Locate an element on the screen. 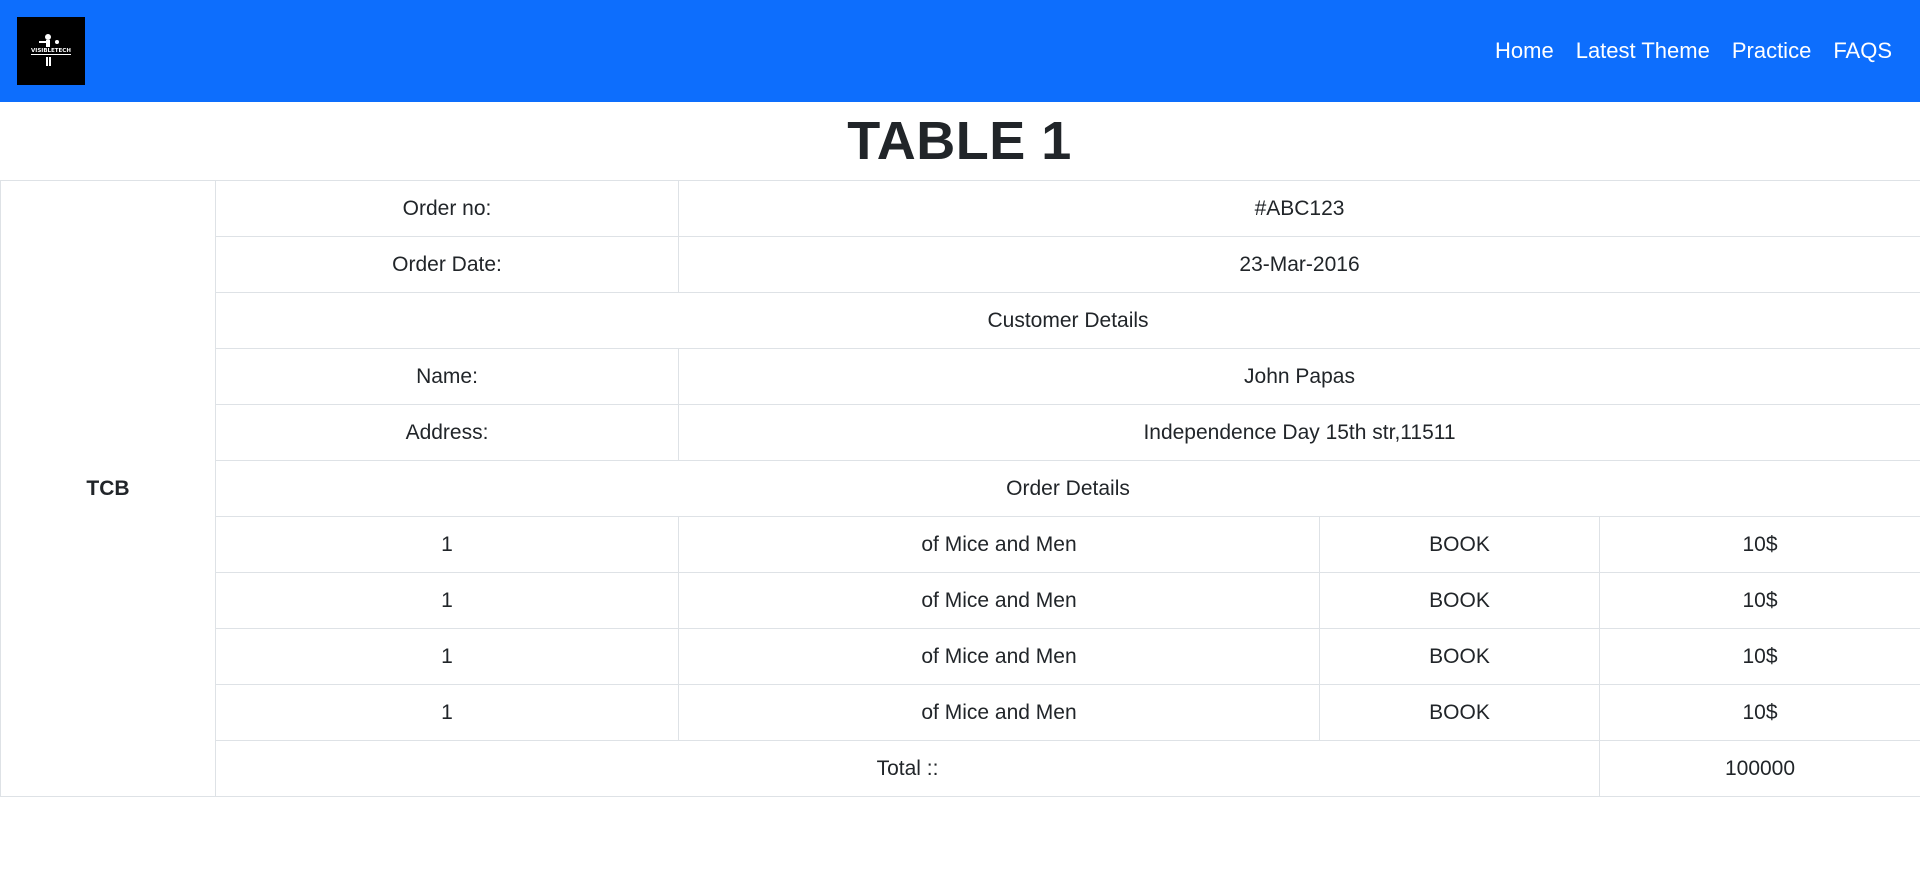  total-value: 100000 is located at coordinates (1759, 768).